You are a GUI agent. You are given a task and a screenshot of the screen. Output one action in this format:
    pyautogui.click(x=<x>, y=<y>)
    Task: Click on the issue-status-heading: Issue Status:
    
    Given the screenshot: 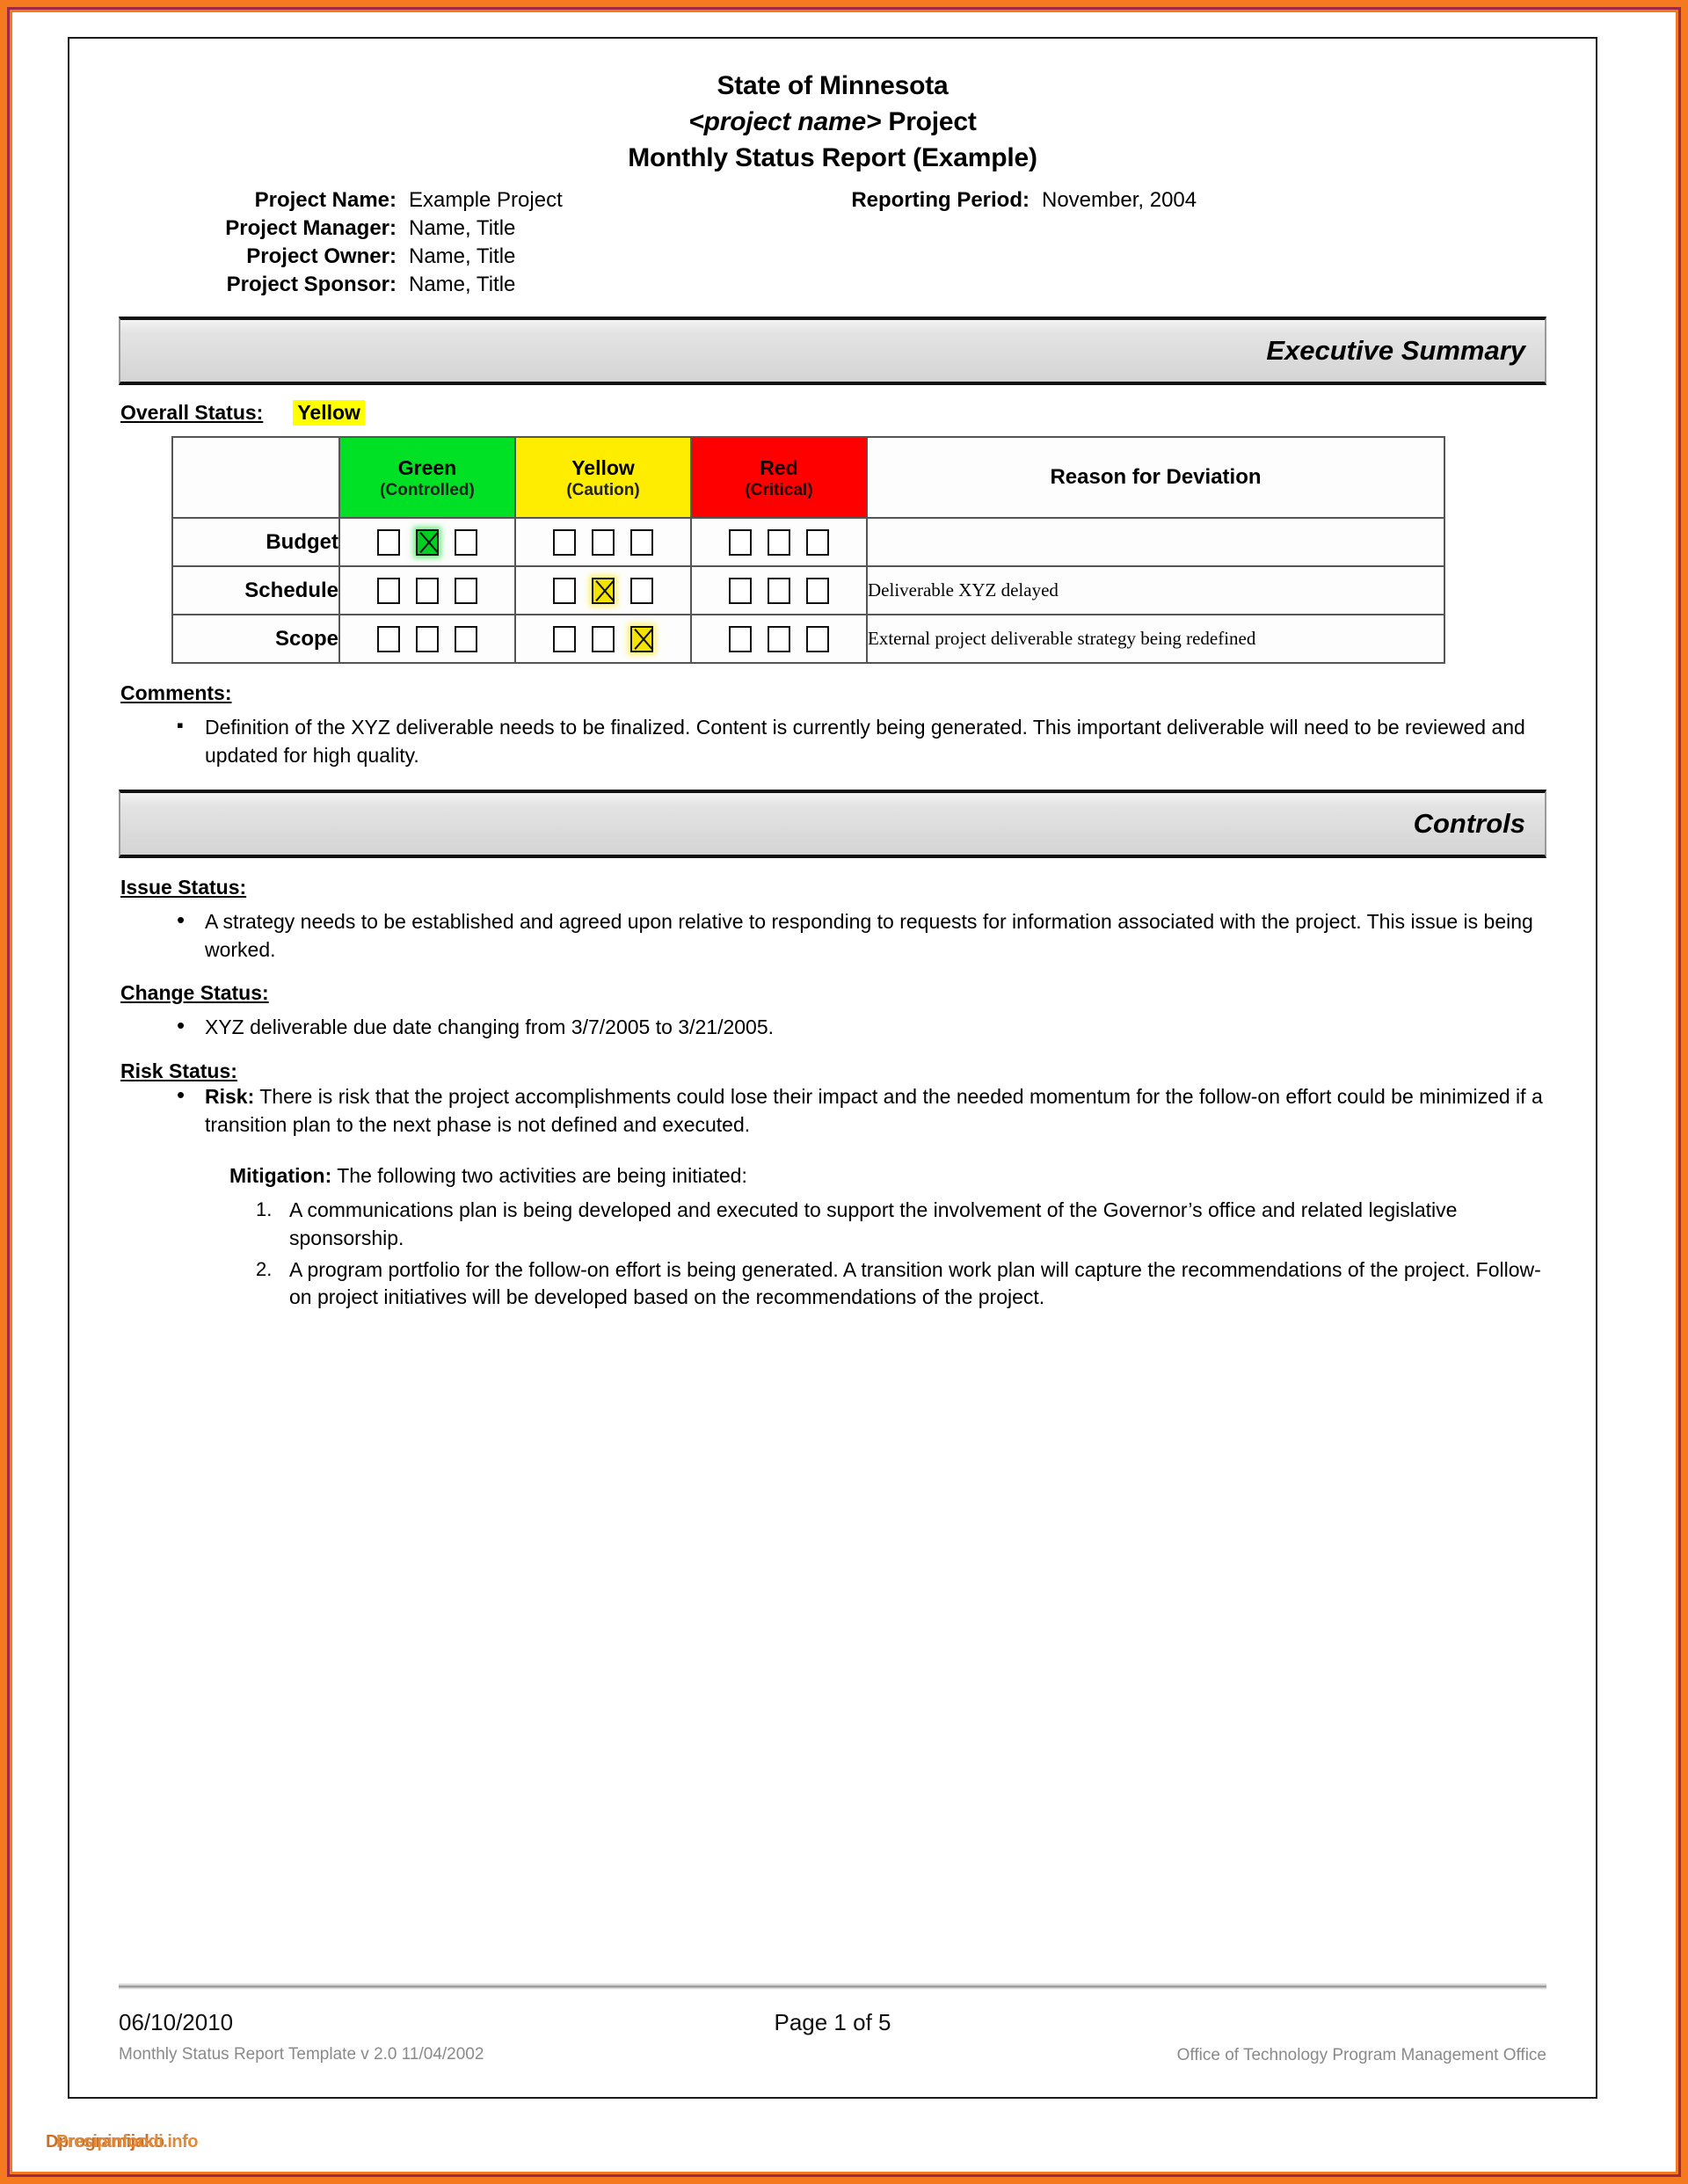 What is the action you would take?
    pyautogui.click(x=183, y=887)
    